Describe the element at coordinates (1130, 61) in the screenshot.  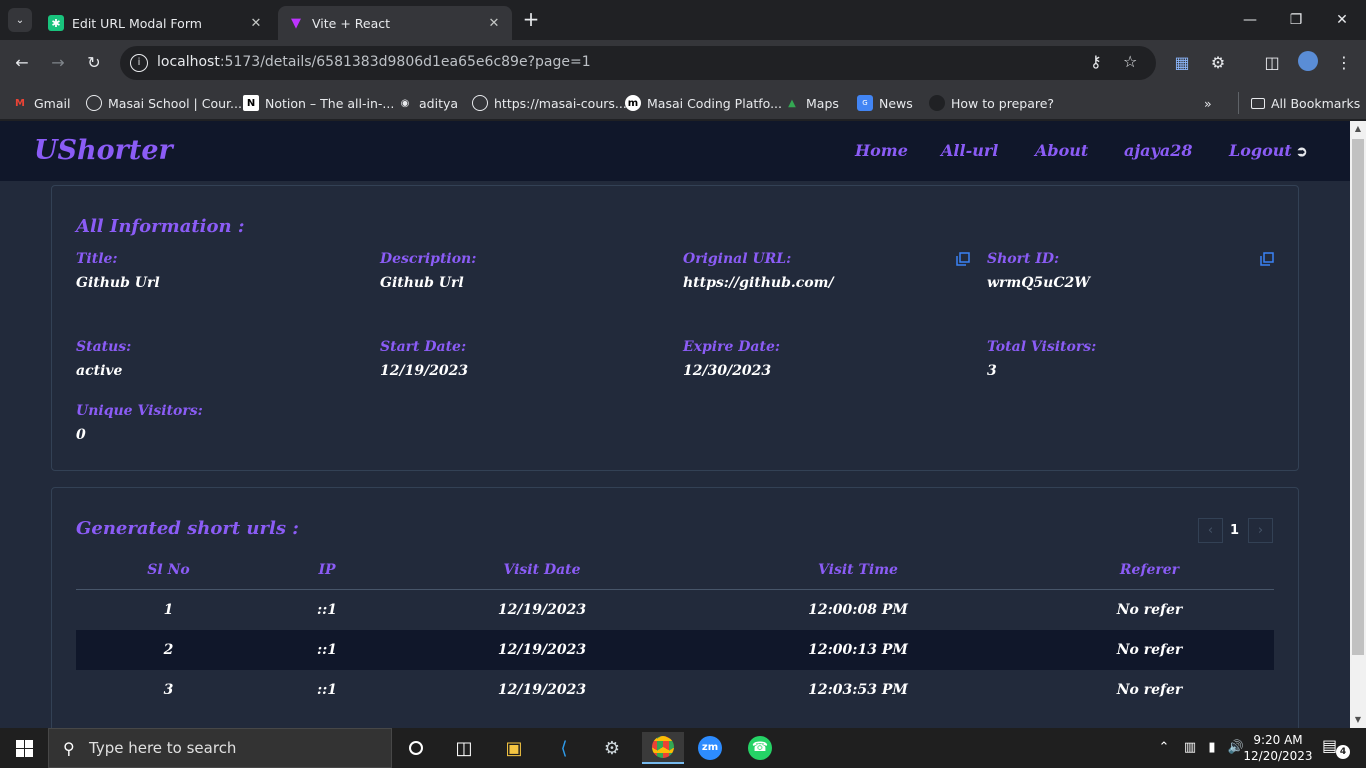
I see `star-bookmark-icon: ☆` at that location.